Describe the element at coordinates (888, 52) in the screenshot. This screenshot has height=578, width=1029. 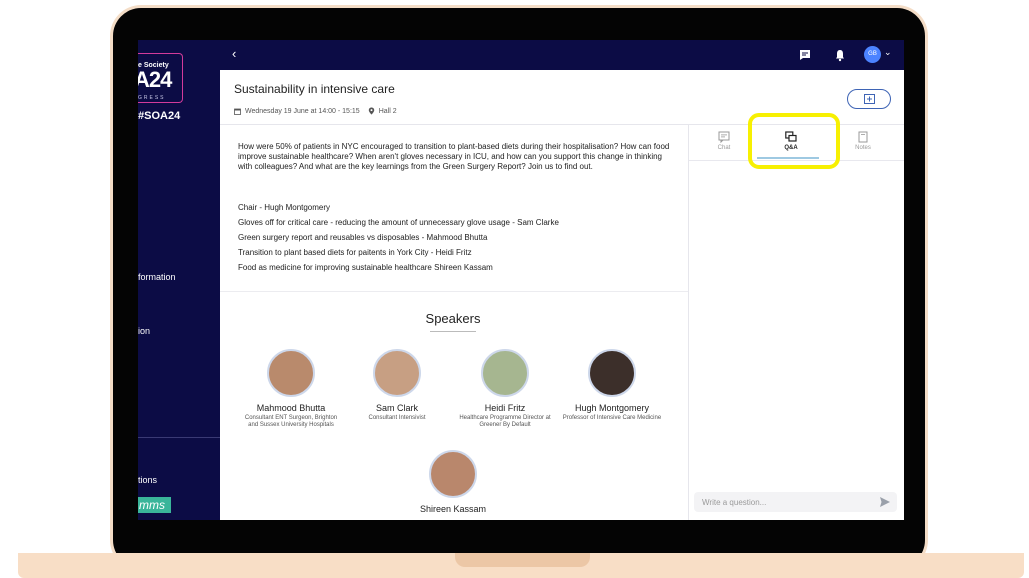
I see `chevron-down-icon: ⌄` at that location.